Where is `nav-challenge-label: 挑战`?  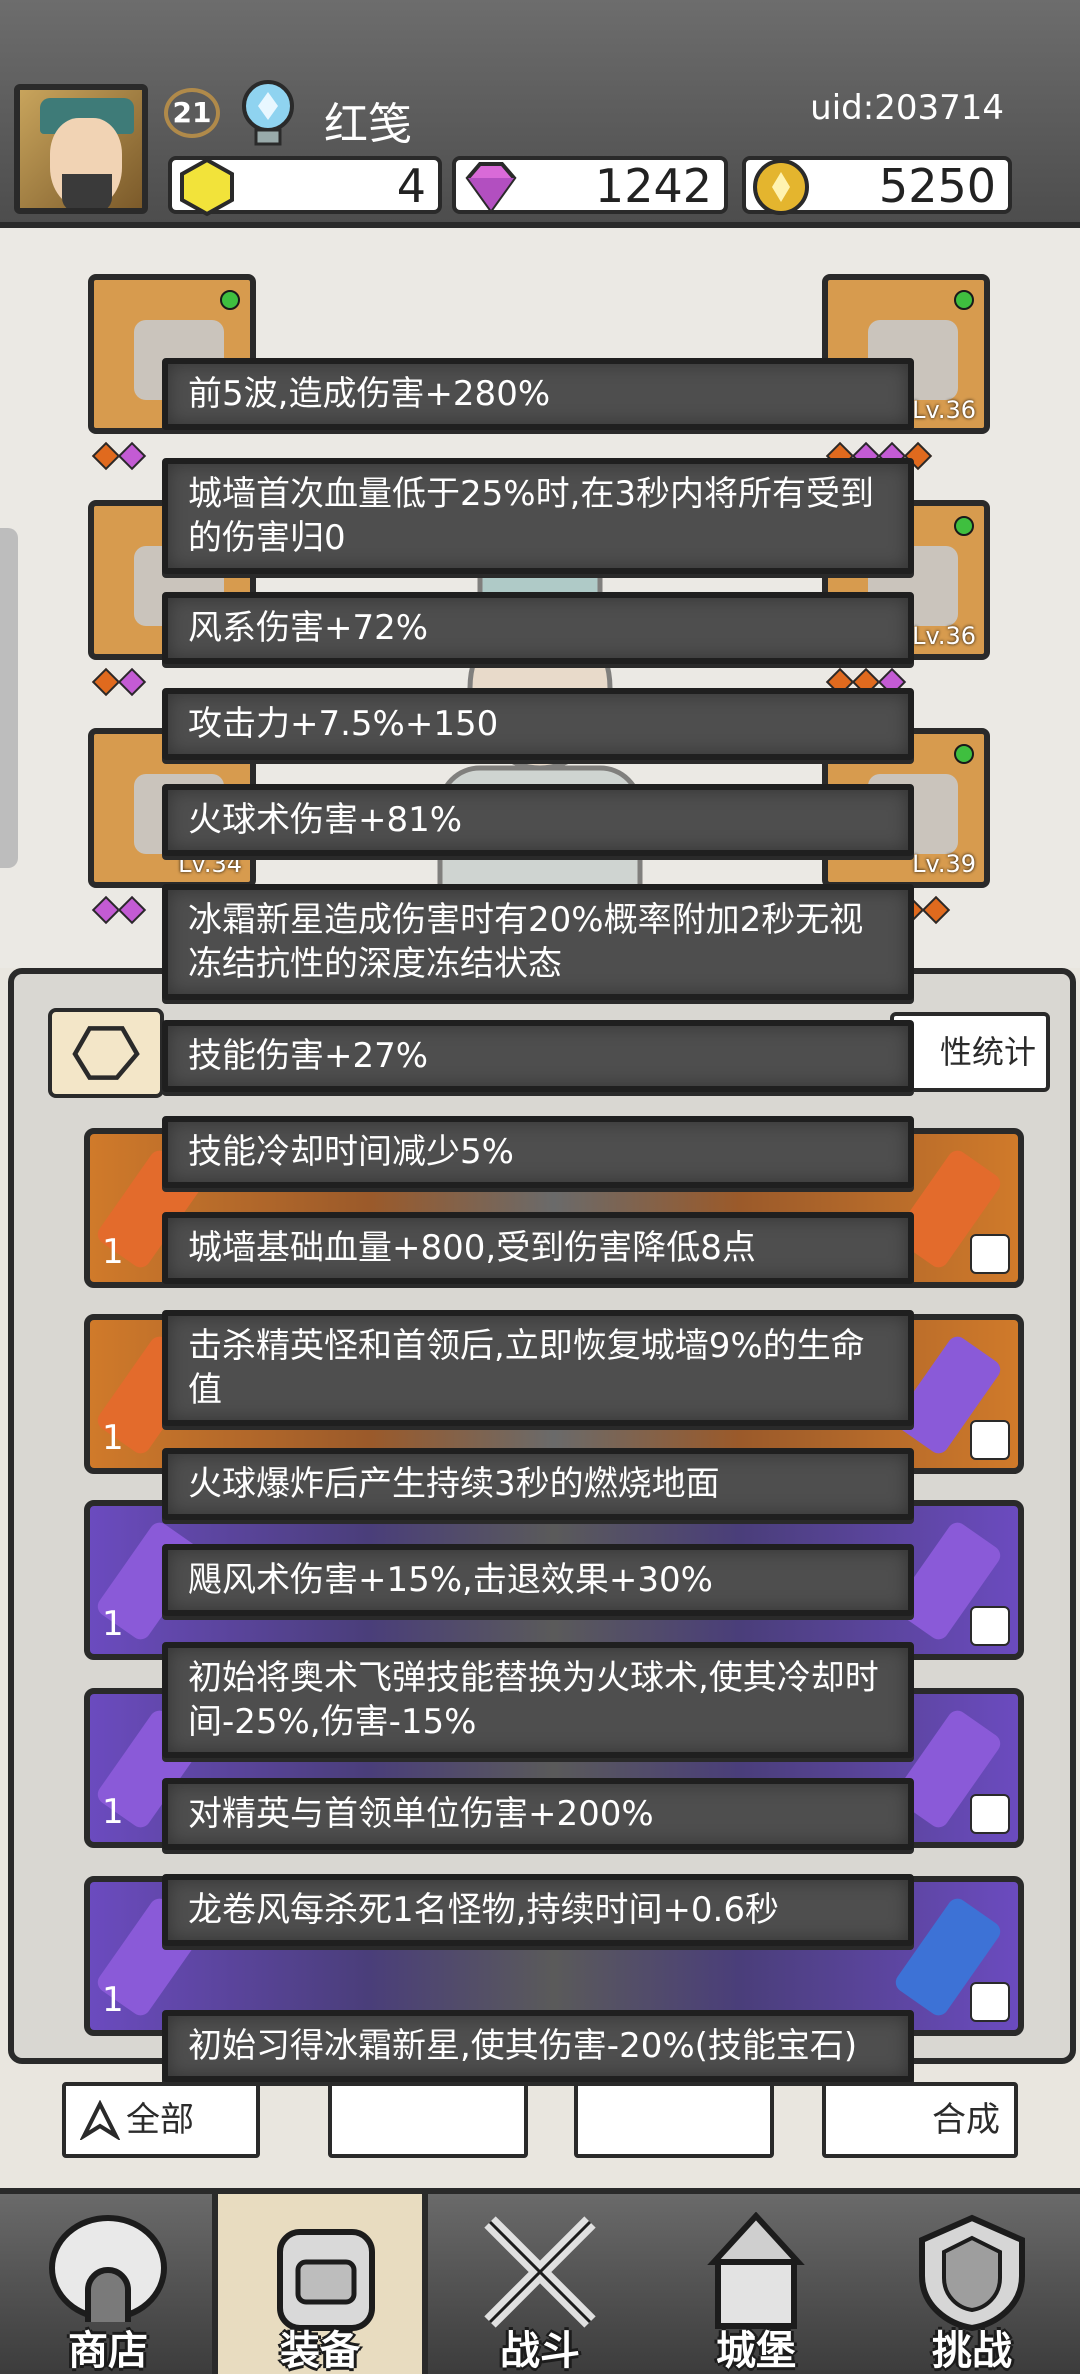 nav-challenge-label: 挑战 is located at coordinates (972, 2351).